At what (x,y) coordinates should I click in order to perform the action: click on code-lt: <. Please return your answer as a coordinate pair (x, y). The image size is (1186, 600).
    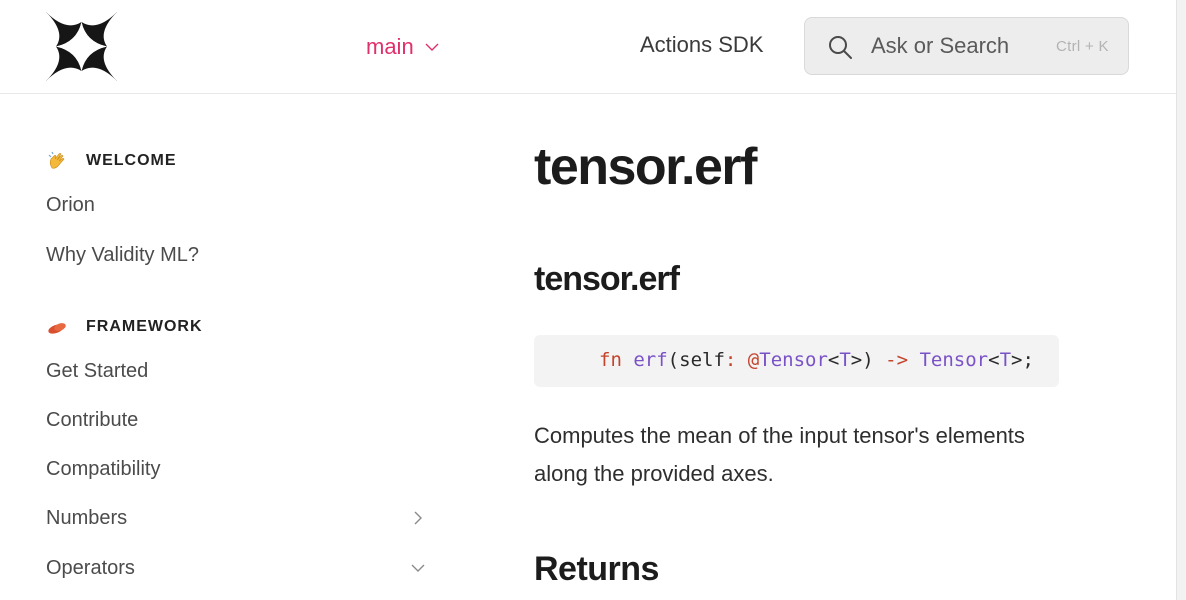
    Looking at the image, I should click on (833, 360).